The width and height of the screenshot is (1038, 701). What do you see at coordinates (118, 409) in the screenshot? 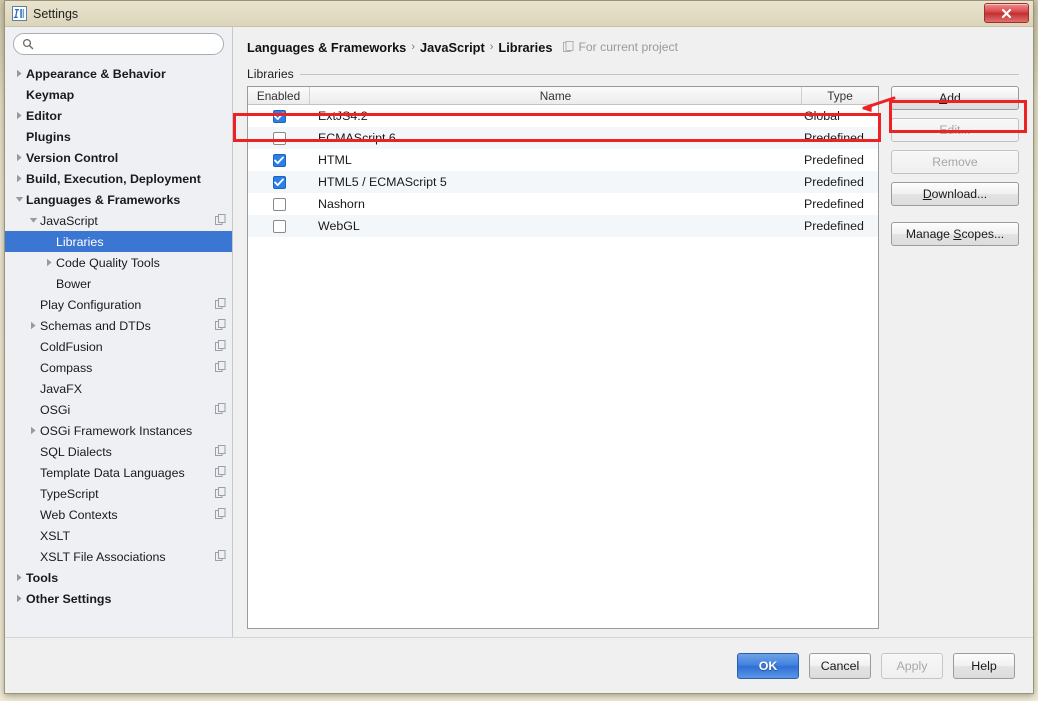
I see `sidebar-item-osgi: OSGi` at bounding box center [118, 409].